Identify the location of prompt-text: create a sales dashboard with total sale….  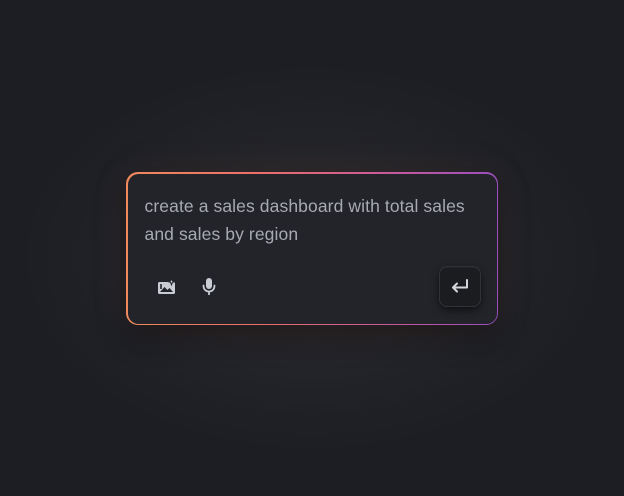
(315, 220).